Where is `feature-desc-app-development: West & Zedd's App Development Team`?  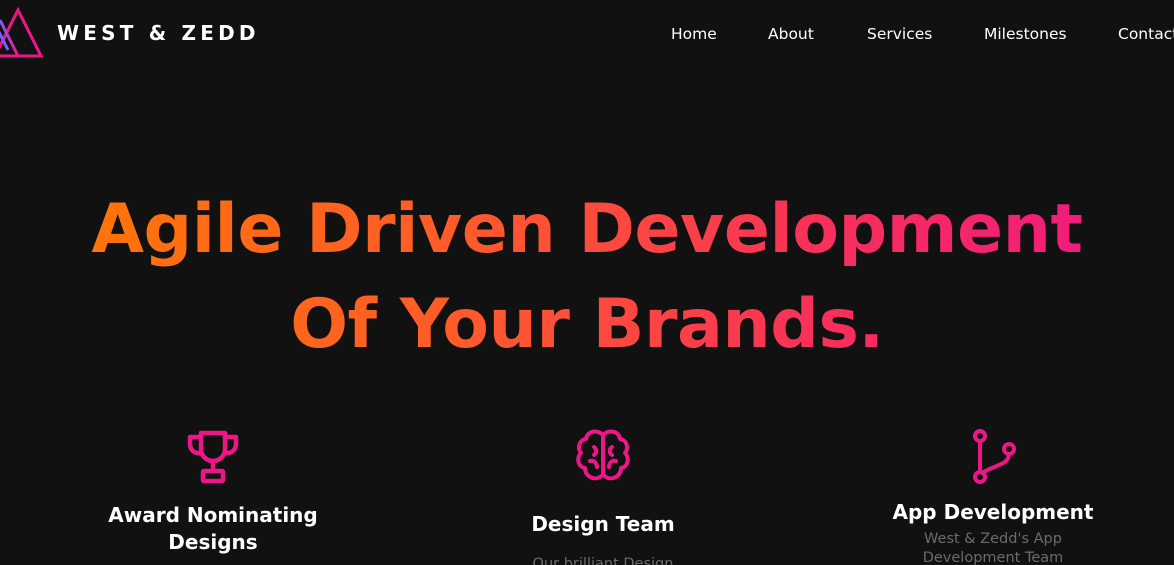
feature-desc-app-development: West & Zedd's App Development Team is located at coordinates (993, 547).